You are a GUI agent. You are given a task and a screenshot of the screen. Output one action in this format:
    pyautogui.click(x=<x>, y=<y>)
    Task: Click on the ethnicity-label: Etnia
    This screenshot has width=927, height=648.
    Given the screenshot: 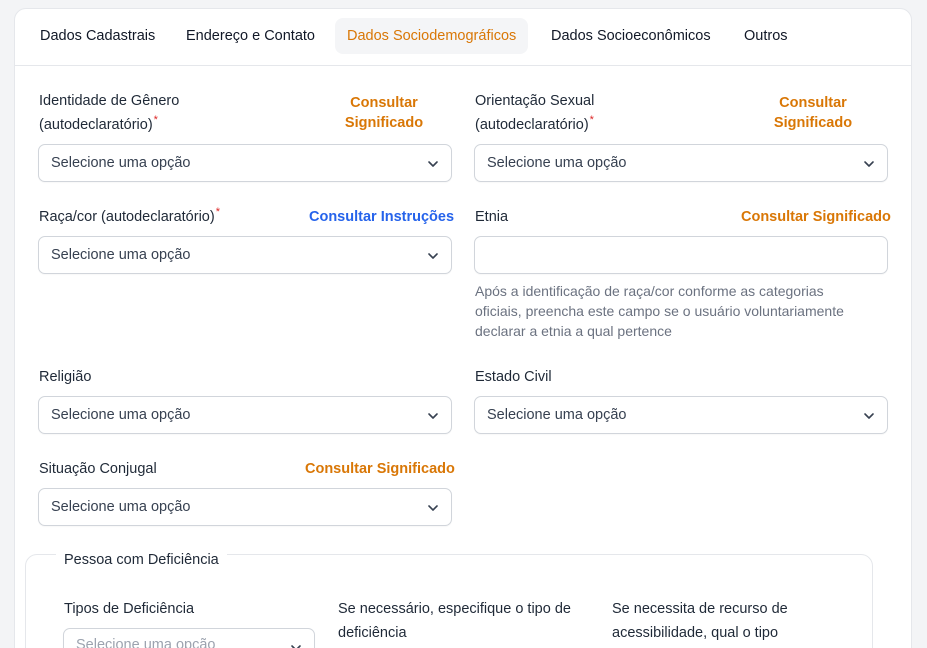 What is the action you would take?
    pyautogui.click(x=492, y=217)
    